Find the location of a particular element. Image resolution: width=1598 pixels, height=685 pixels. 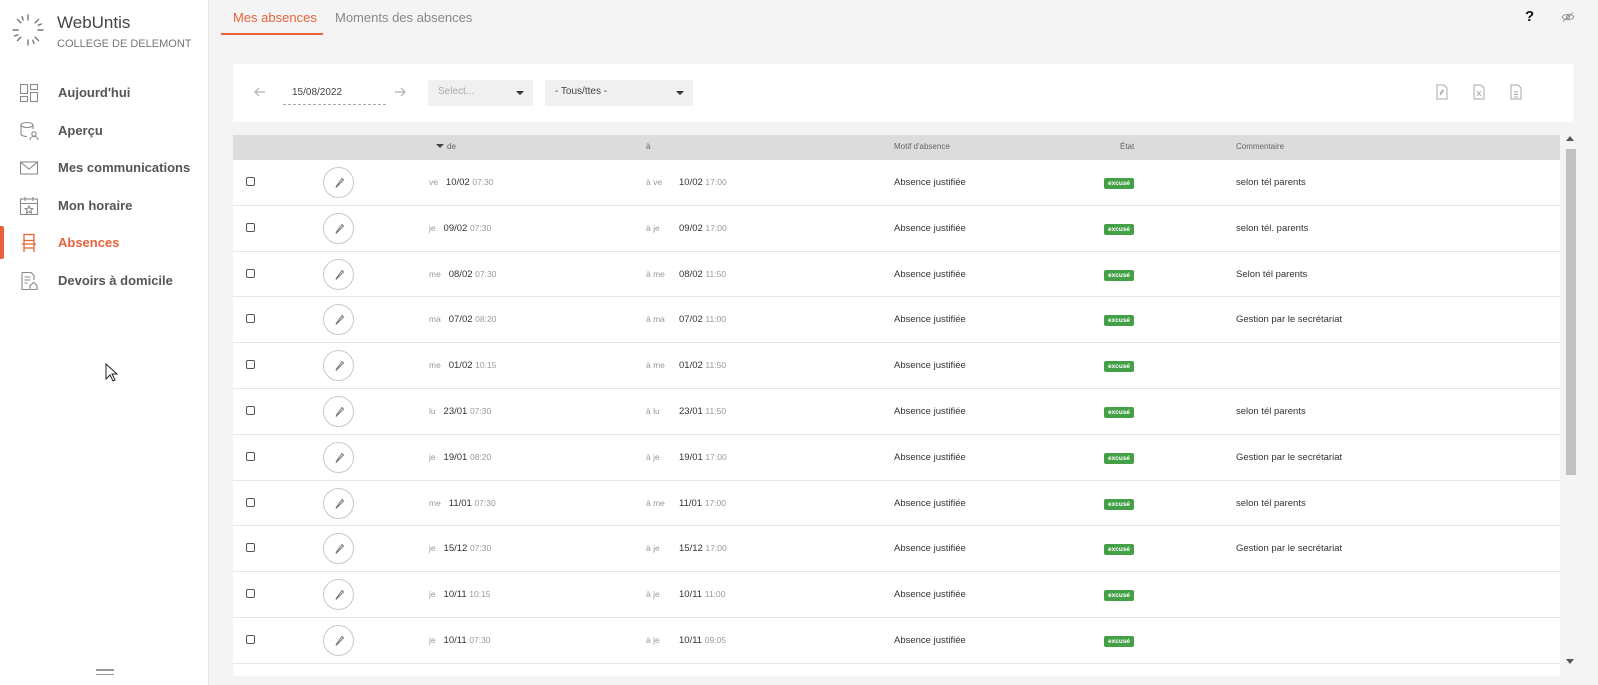

from-cell: ve 10/02 07:30 is located at coordinates (461, 182).